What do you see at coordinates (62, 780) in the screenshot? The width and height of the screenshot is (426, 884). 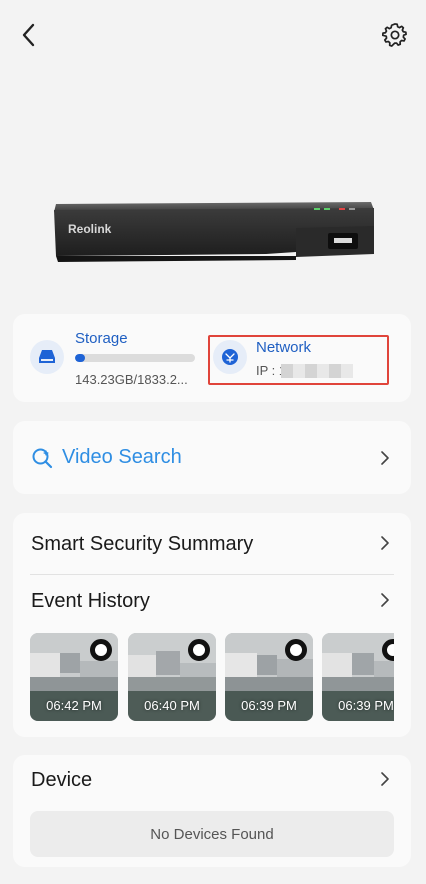 I see `device-label: Device` at bounding box center [62, 780].